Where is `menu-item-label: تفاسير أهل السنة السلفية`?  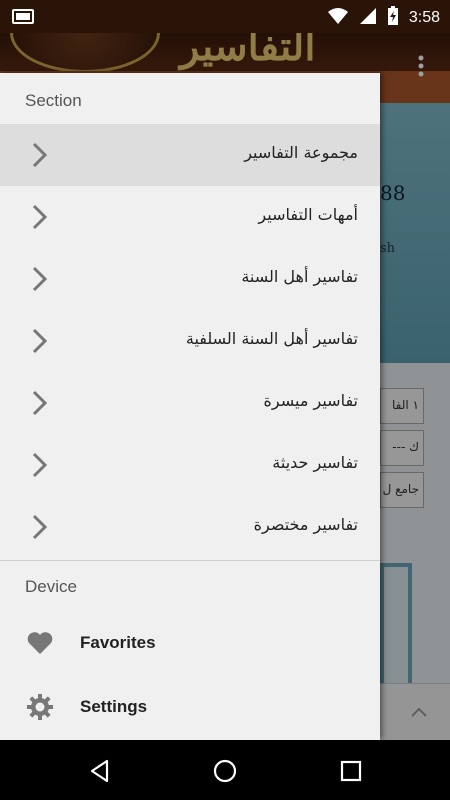 menu-item-label: تفاسير أهل السنة السلفية is located at coordinates (271, 338).